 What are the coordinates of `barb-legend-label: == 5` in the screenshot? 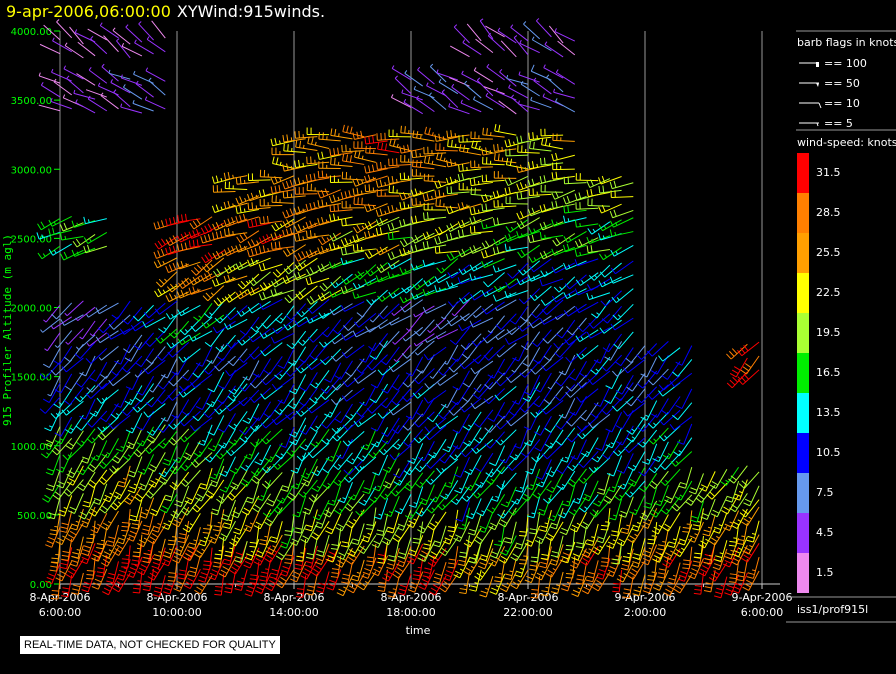 It's located at (838, 123).